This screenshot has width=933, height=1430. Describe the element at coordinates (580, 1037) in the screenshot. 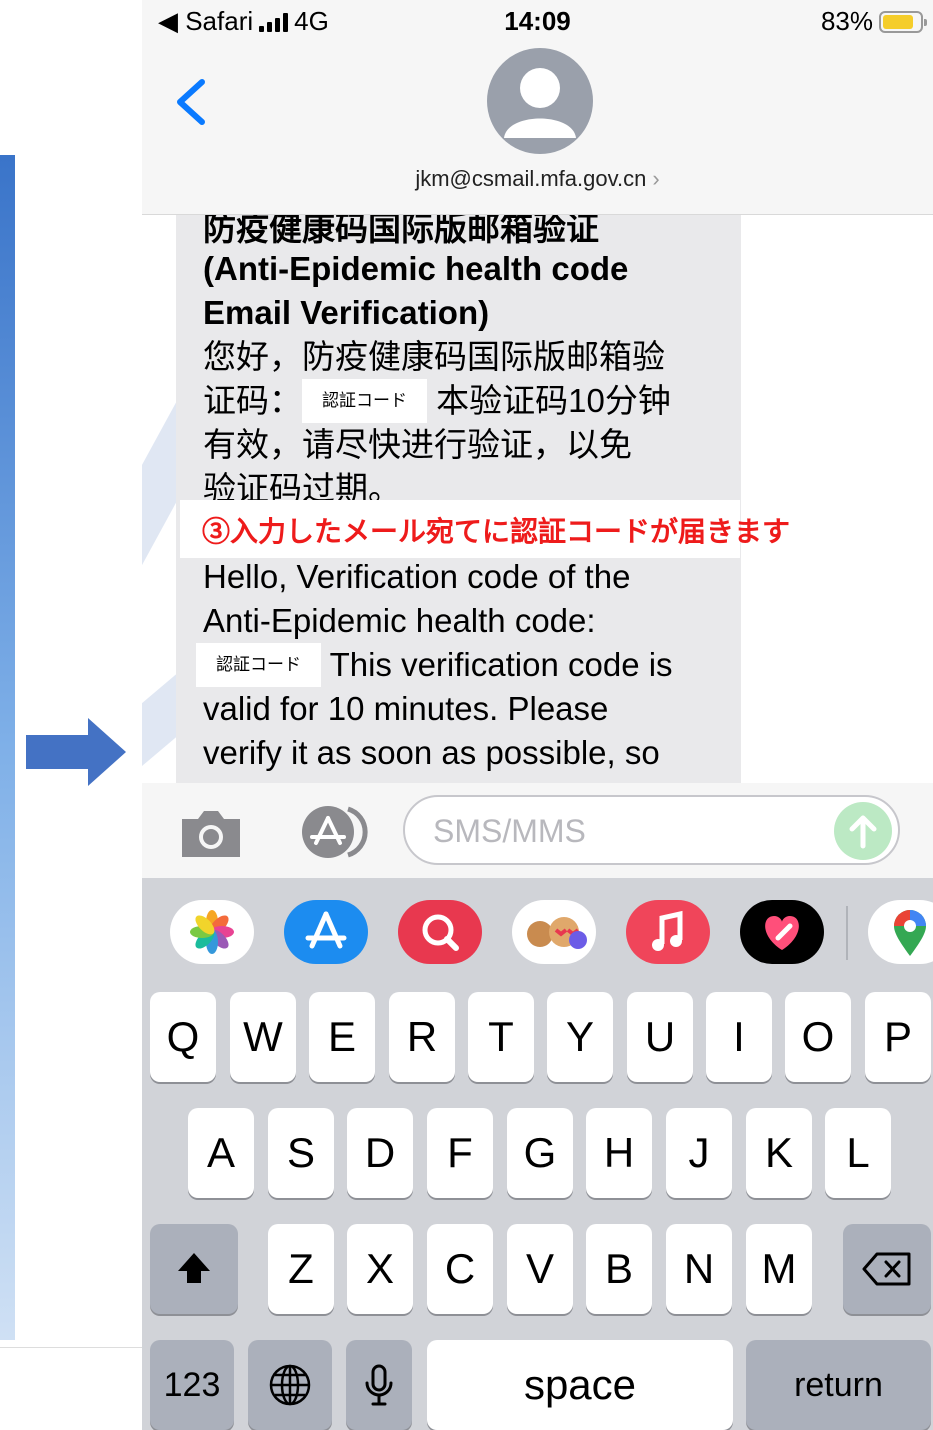

I see `key-y: Y` at that location.